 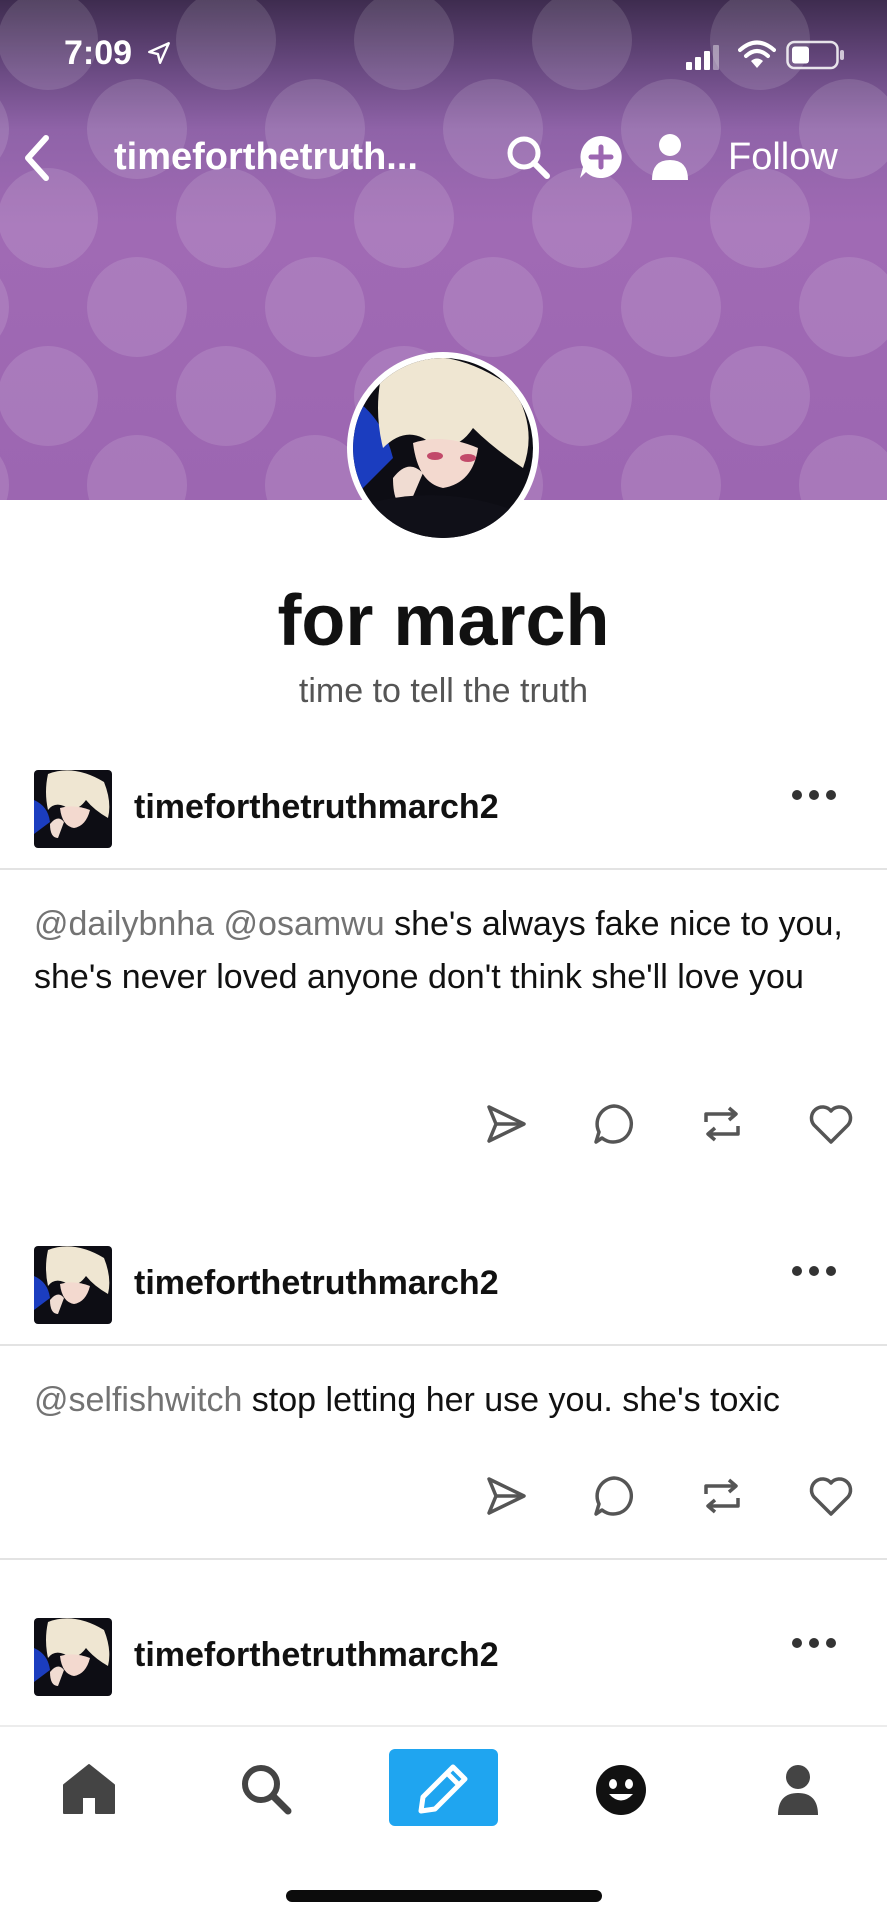 I want to click on battery-icon, so click(x=815, y=55).